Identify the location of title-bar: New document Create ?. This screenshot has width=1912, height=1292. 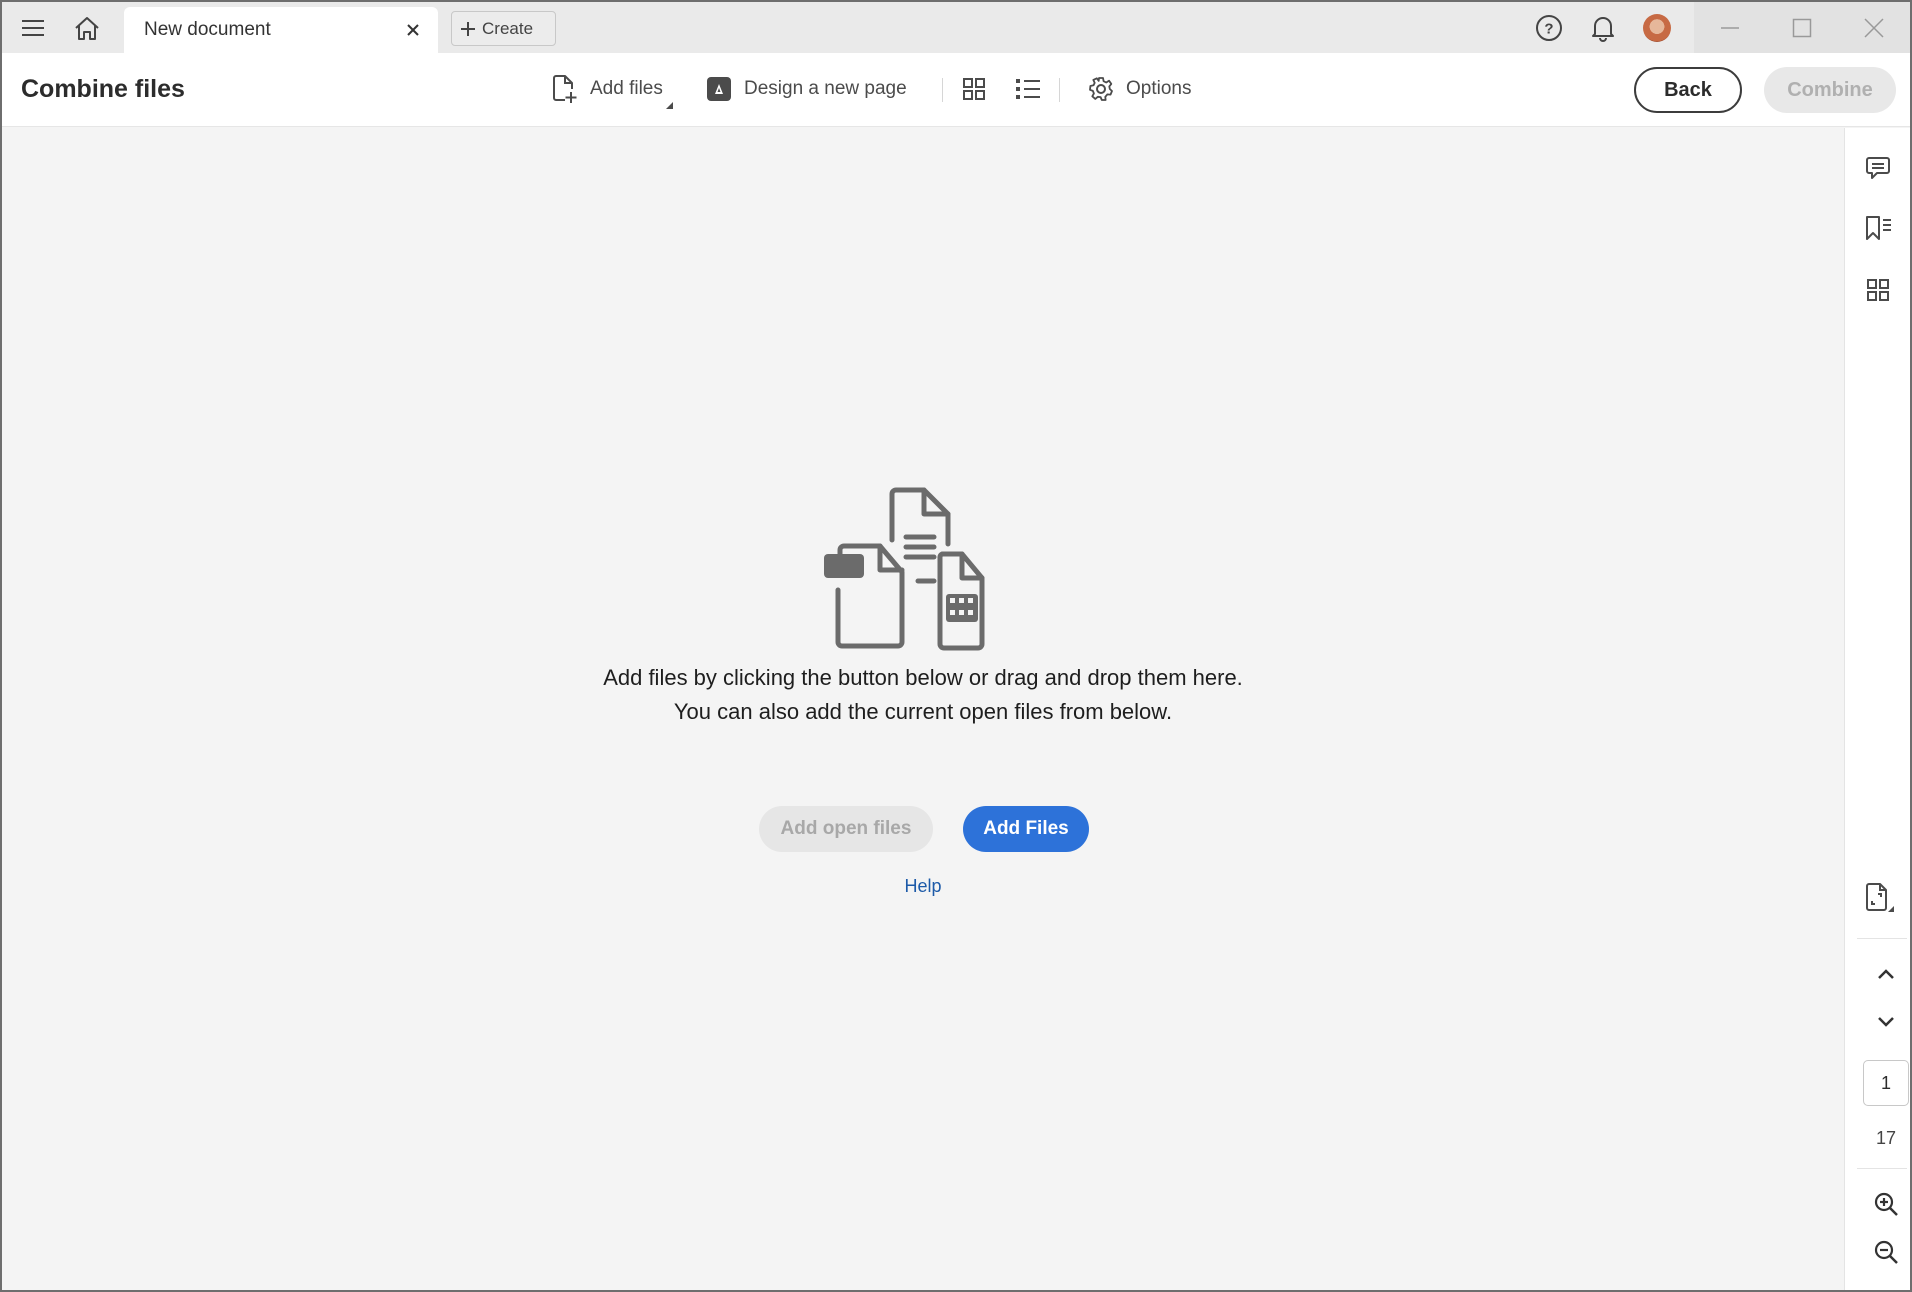
(956, 27).